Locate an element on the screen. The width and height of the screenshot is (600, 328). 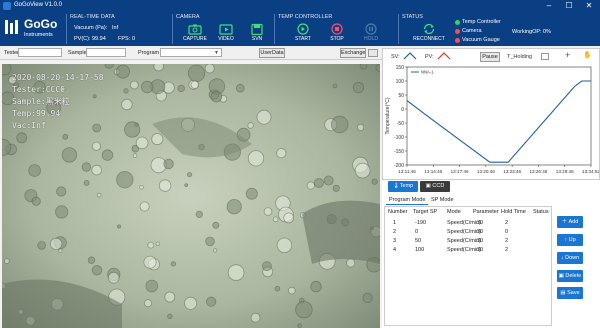
delete-button: ▣ Delete is located at coordinates (570, 276).